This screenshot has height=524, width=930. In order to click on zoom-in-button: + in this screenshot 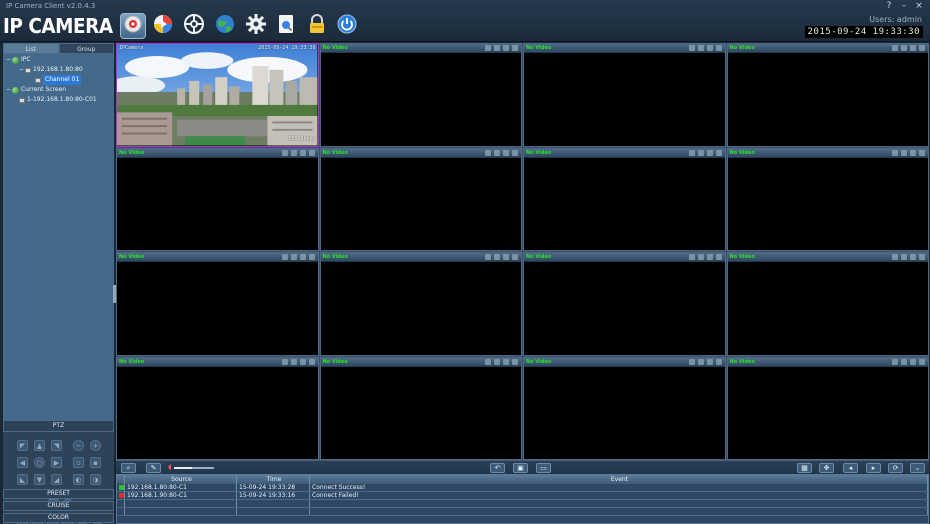, I will do `click(95, 445)`.